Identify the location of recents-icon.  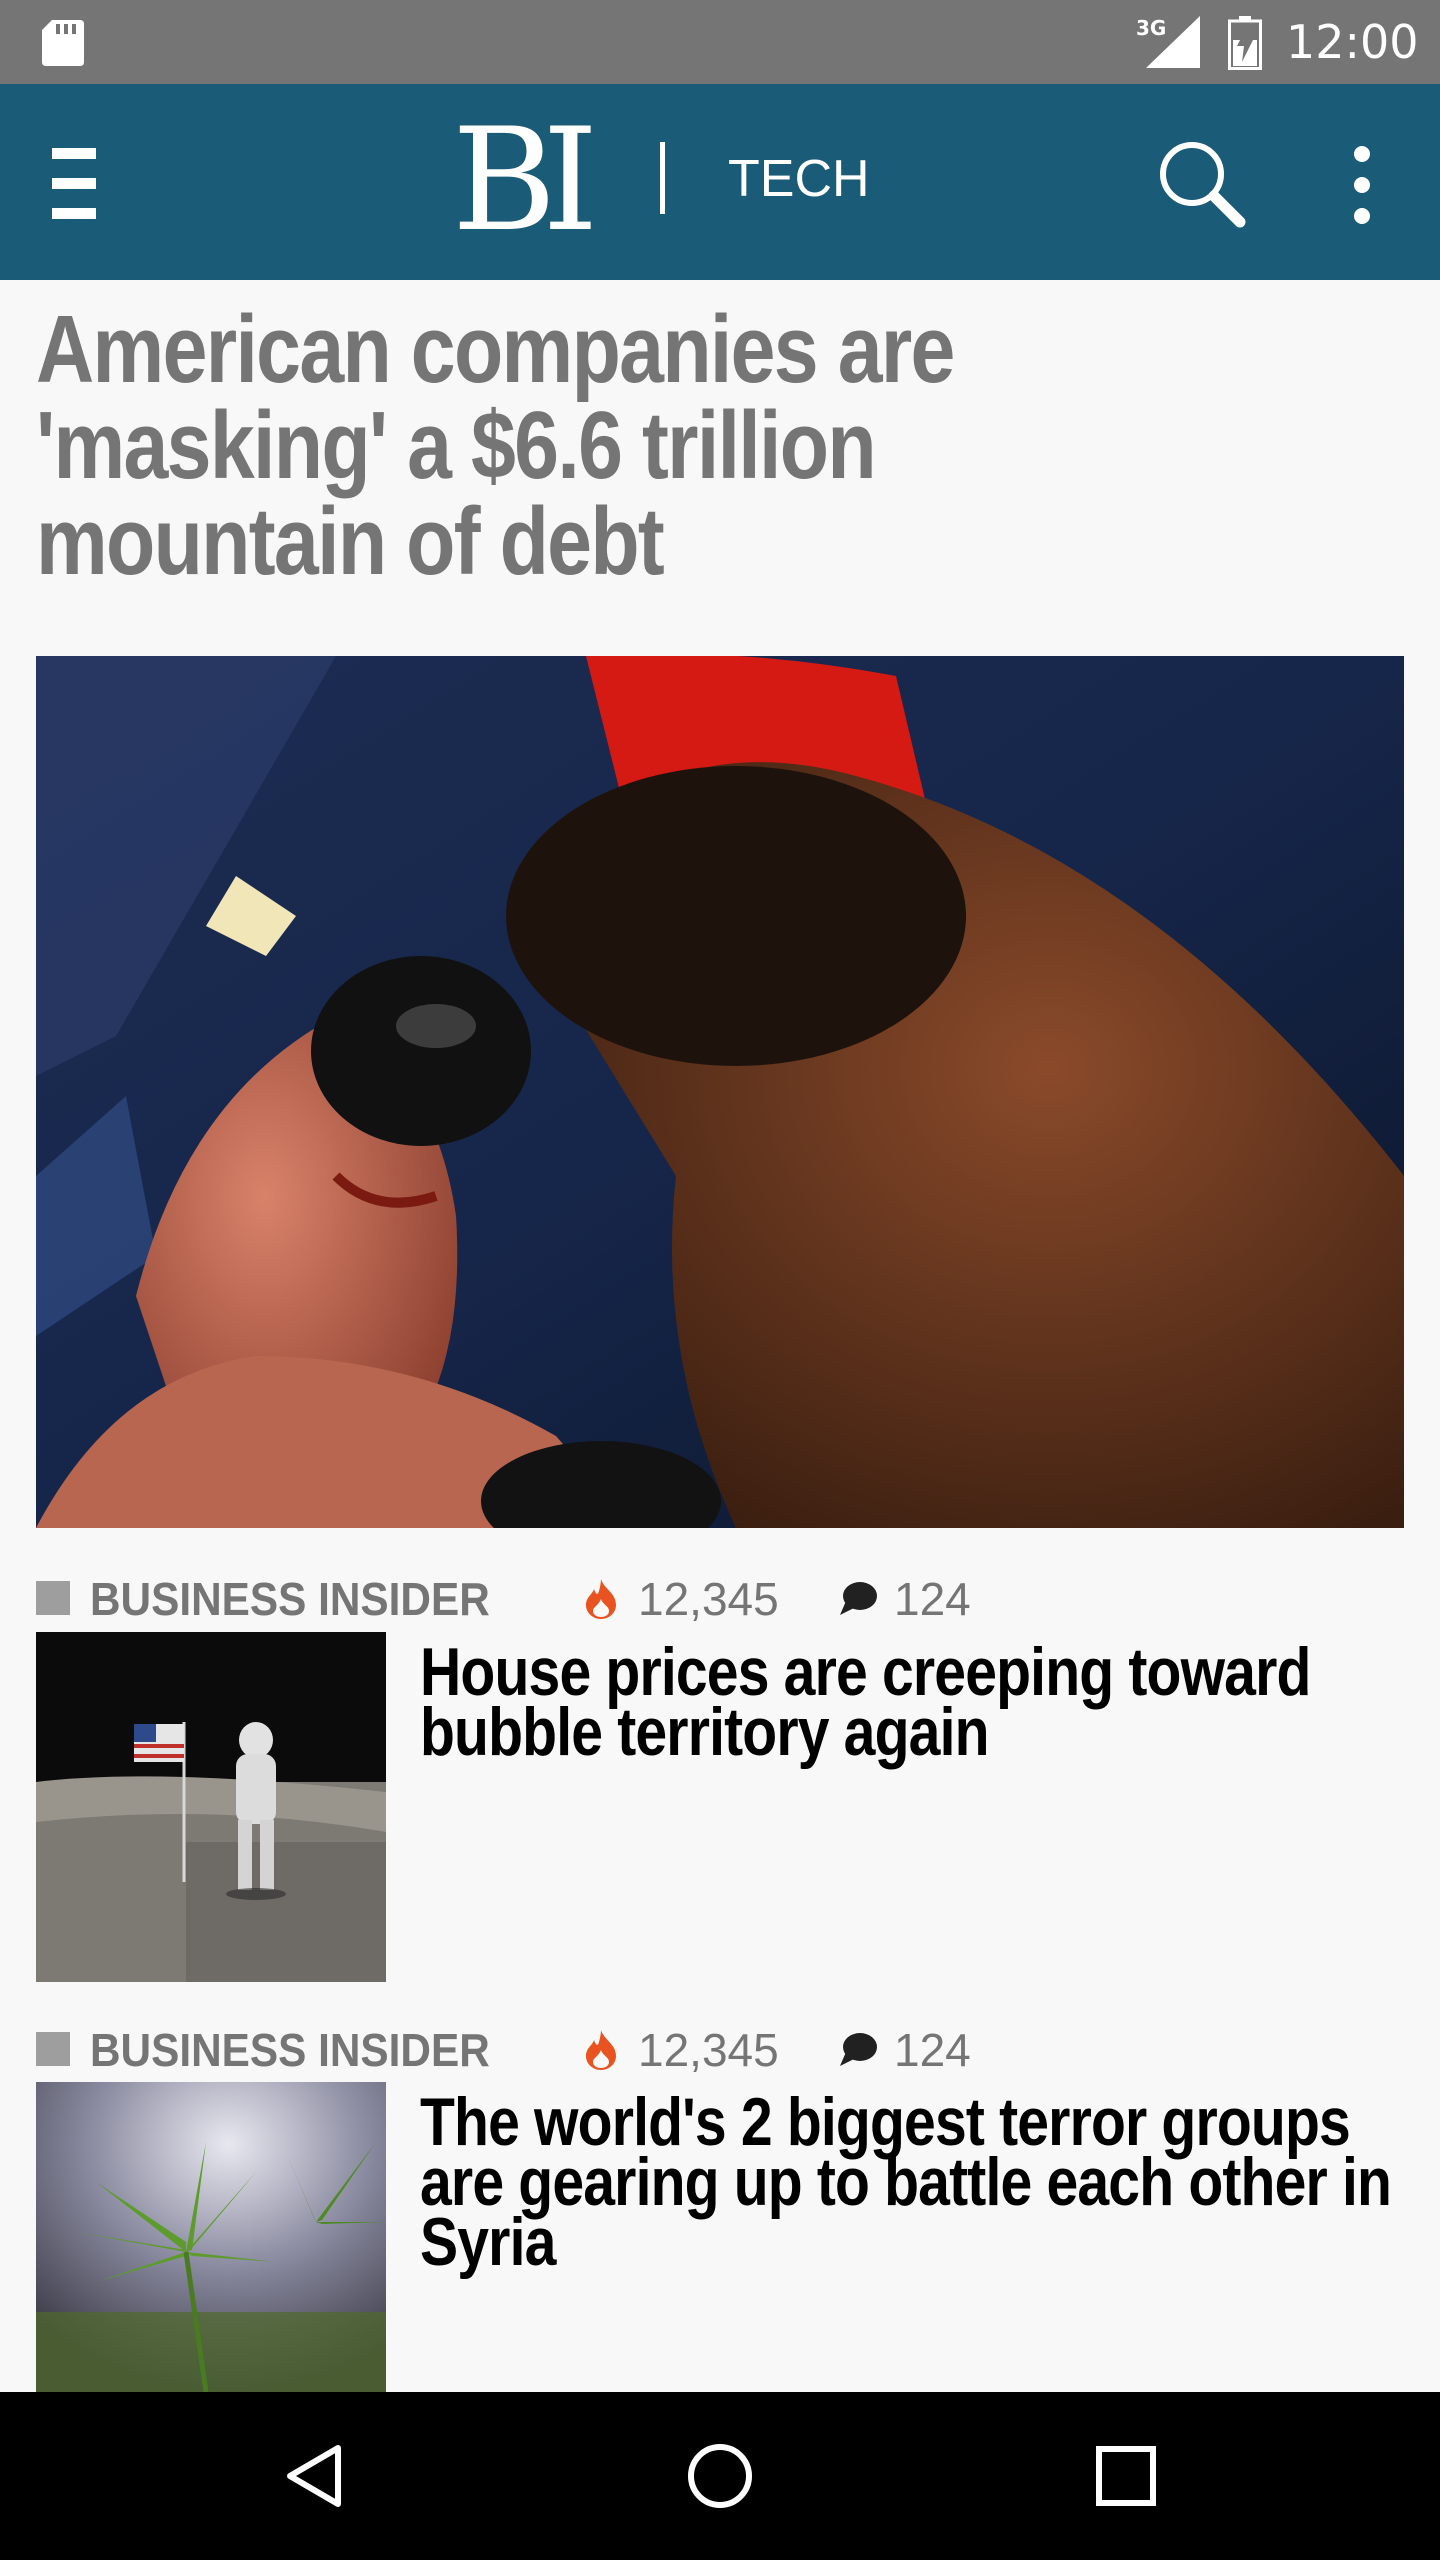
(1126, 2476).